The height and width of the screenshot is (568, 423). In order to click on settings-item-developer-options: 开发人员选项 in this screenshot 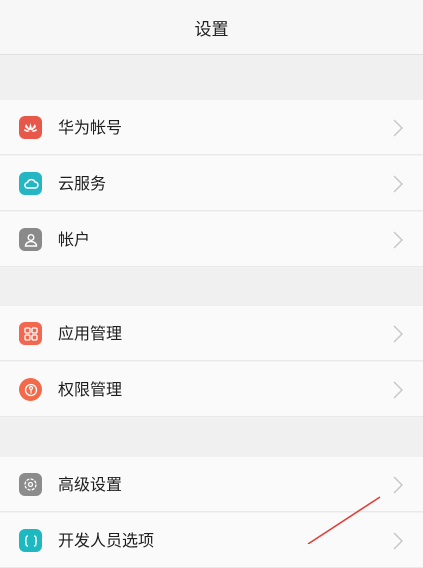, I will do `click(211, 540)`.